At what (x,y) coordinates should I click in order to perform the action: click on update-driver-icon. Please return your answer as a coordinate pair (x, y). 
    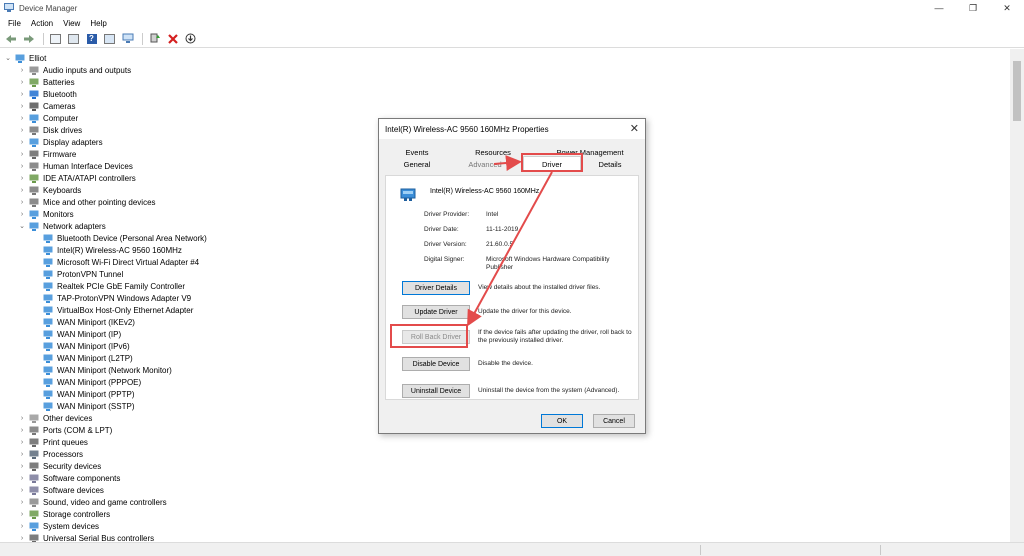
    Looking at the image, I should click on (154, 38).